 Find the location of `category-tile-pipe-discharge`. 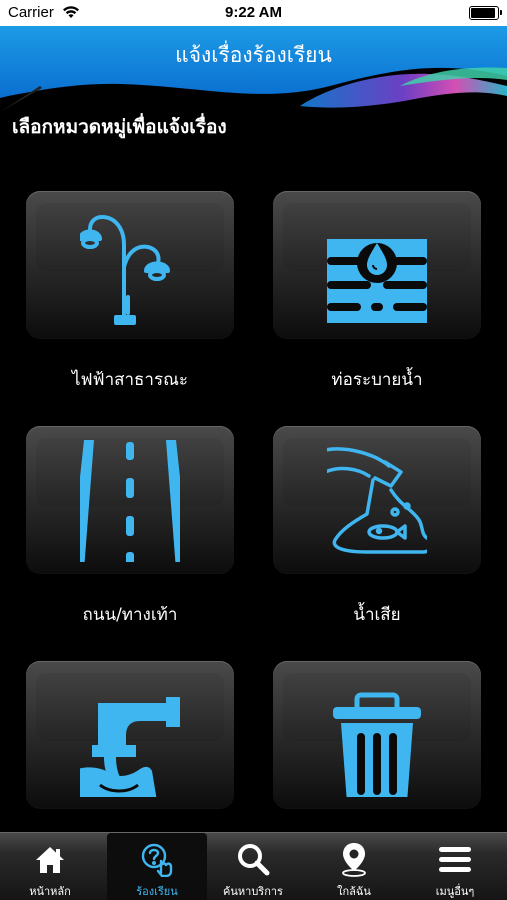

category-tile-pipe-discharge is located at coordinates (130, 735).